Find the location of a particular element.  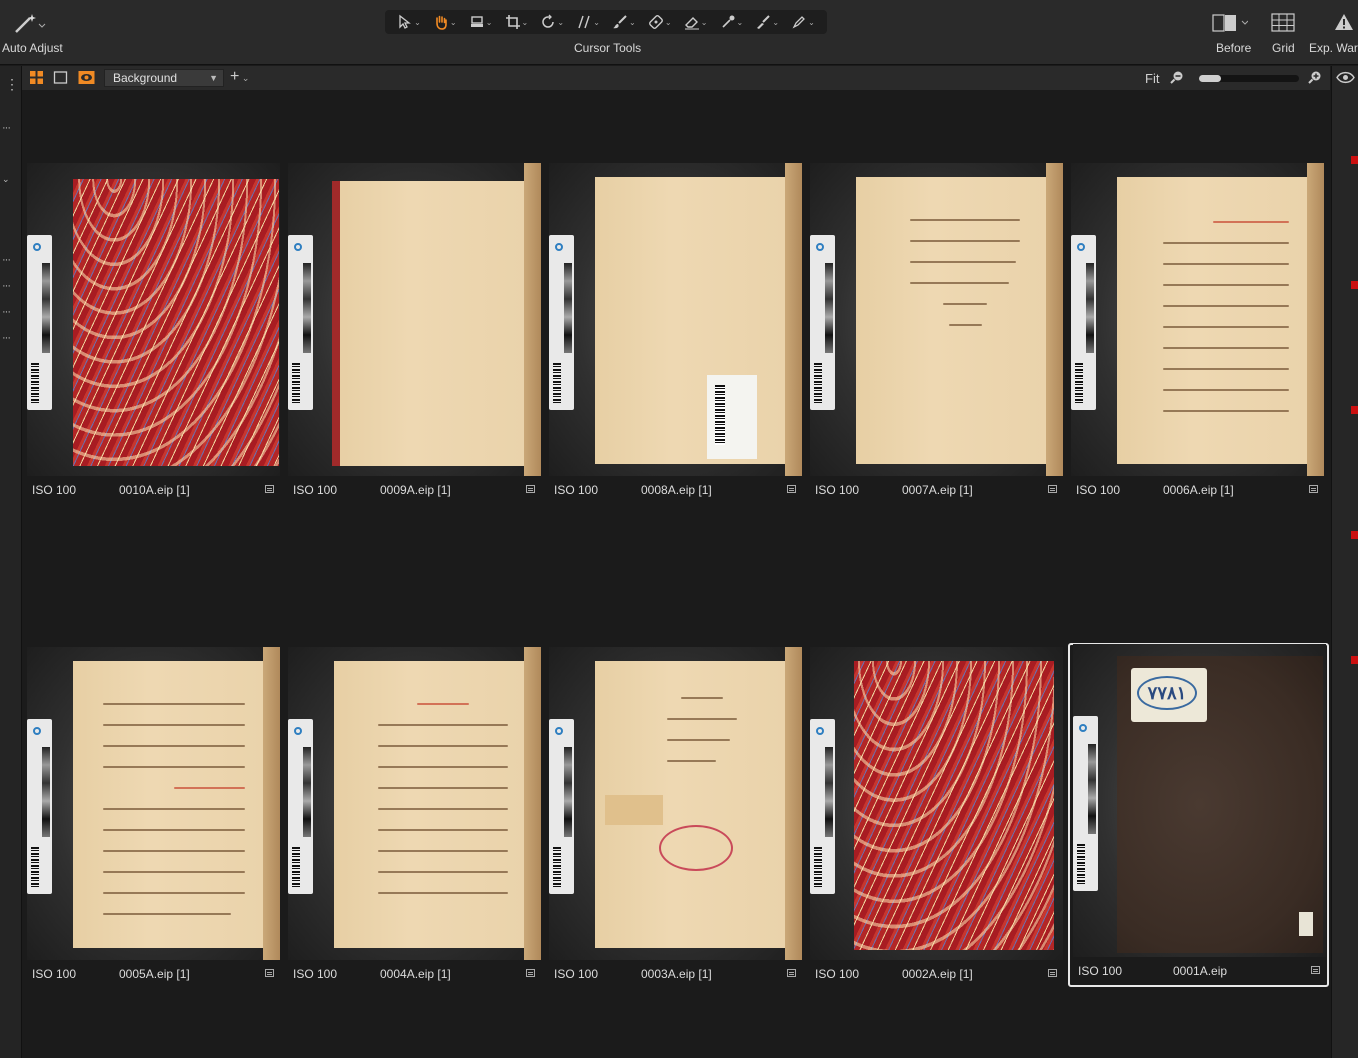

catalog-number: ٧٧٨١ is located at coordinates (1167, 693).